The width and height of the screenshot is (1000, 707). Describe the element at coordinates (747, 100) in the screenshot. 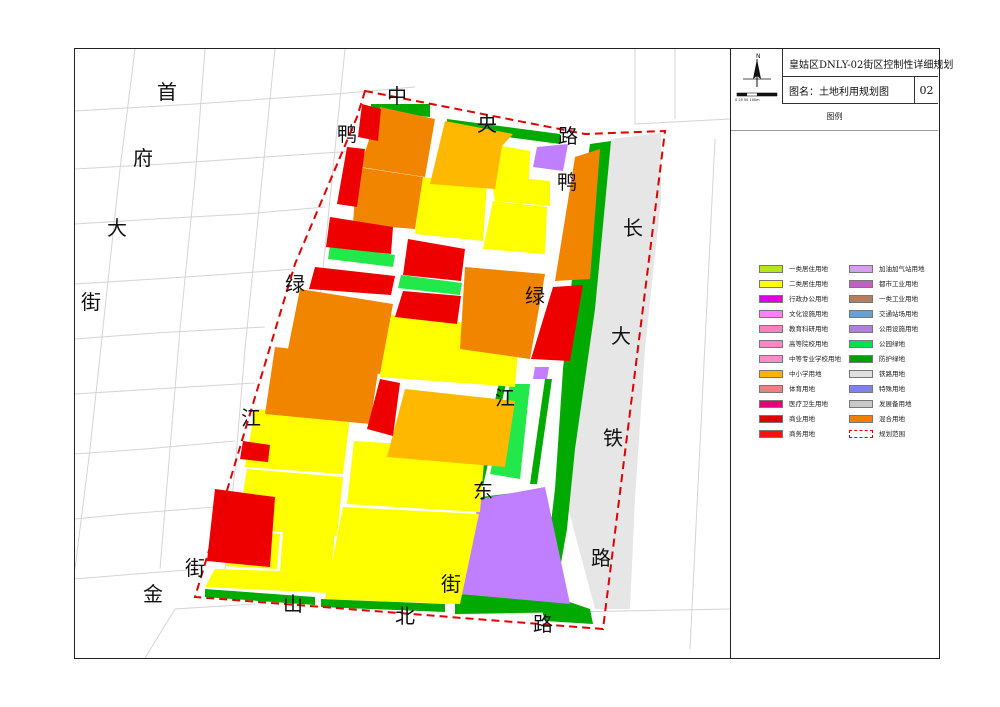

I see `scale-text: 0 25 50 100m` at that location.